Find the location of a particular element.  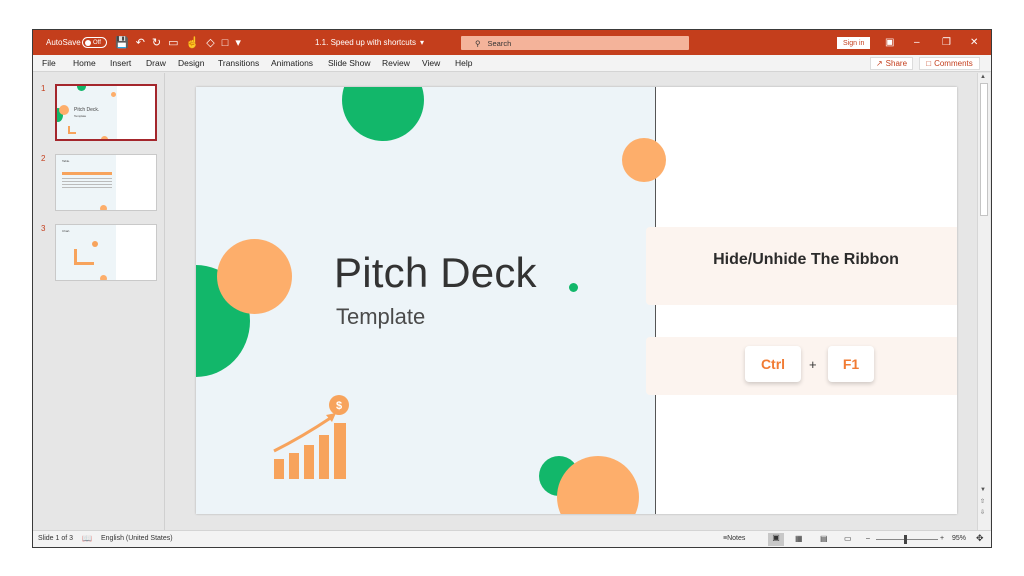

close-icon: ✕ is located at coordinates (974, 42).